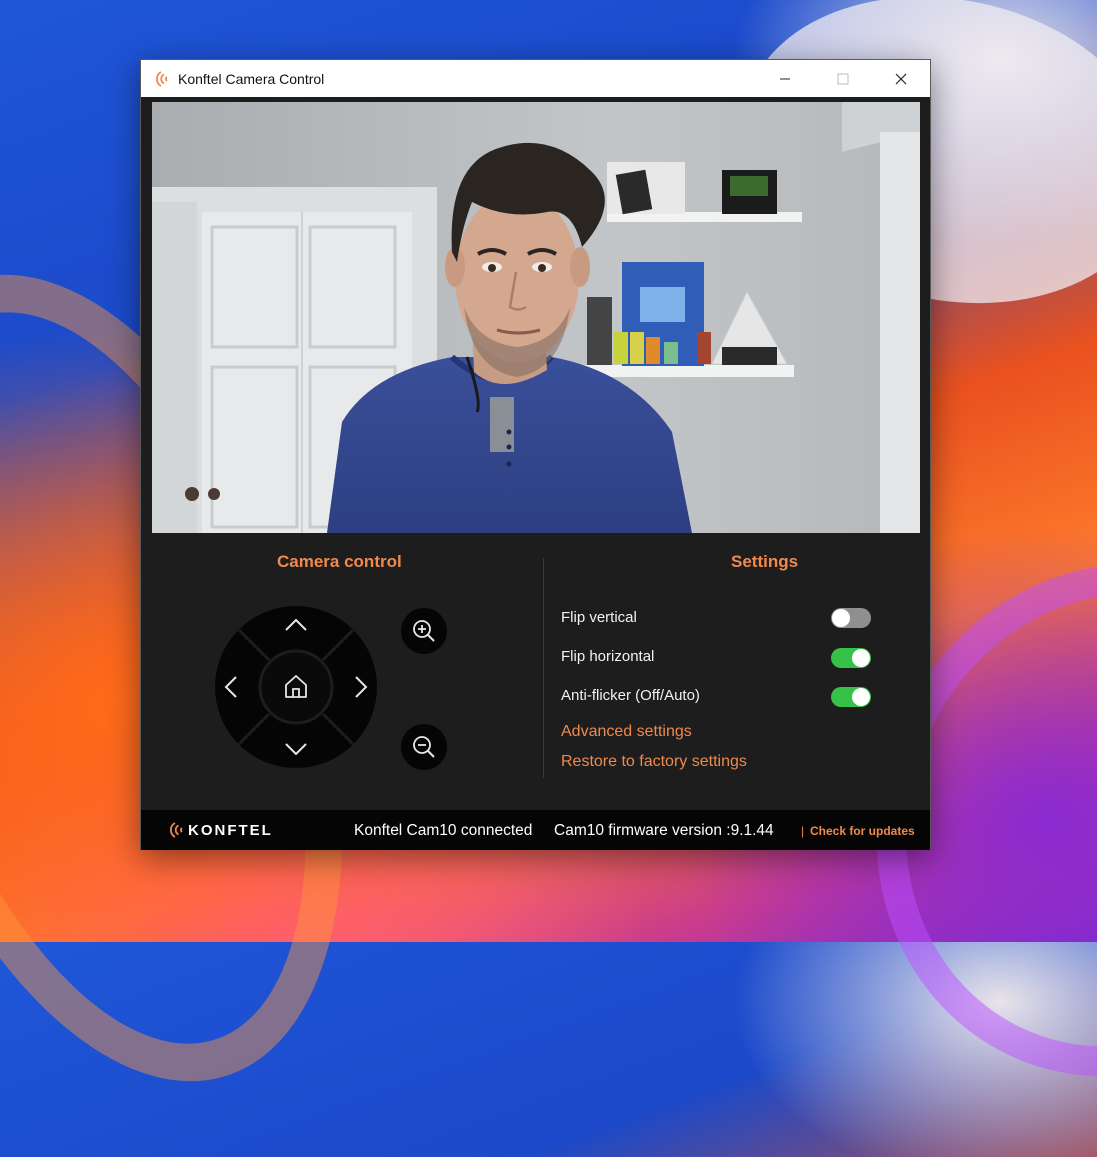  Describe the element at coordinates (765, 561) in the screenshot. I see `settings-title: Settings` at that location.